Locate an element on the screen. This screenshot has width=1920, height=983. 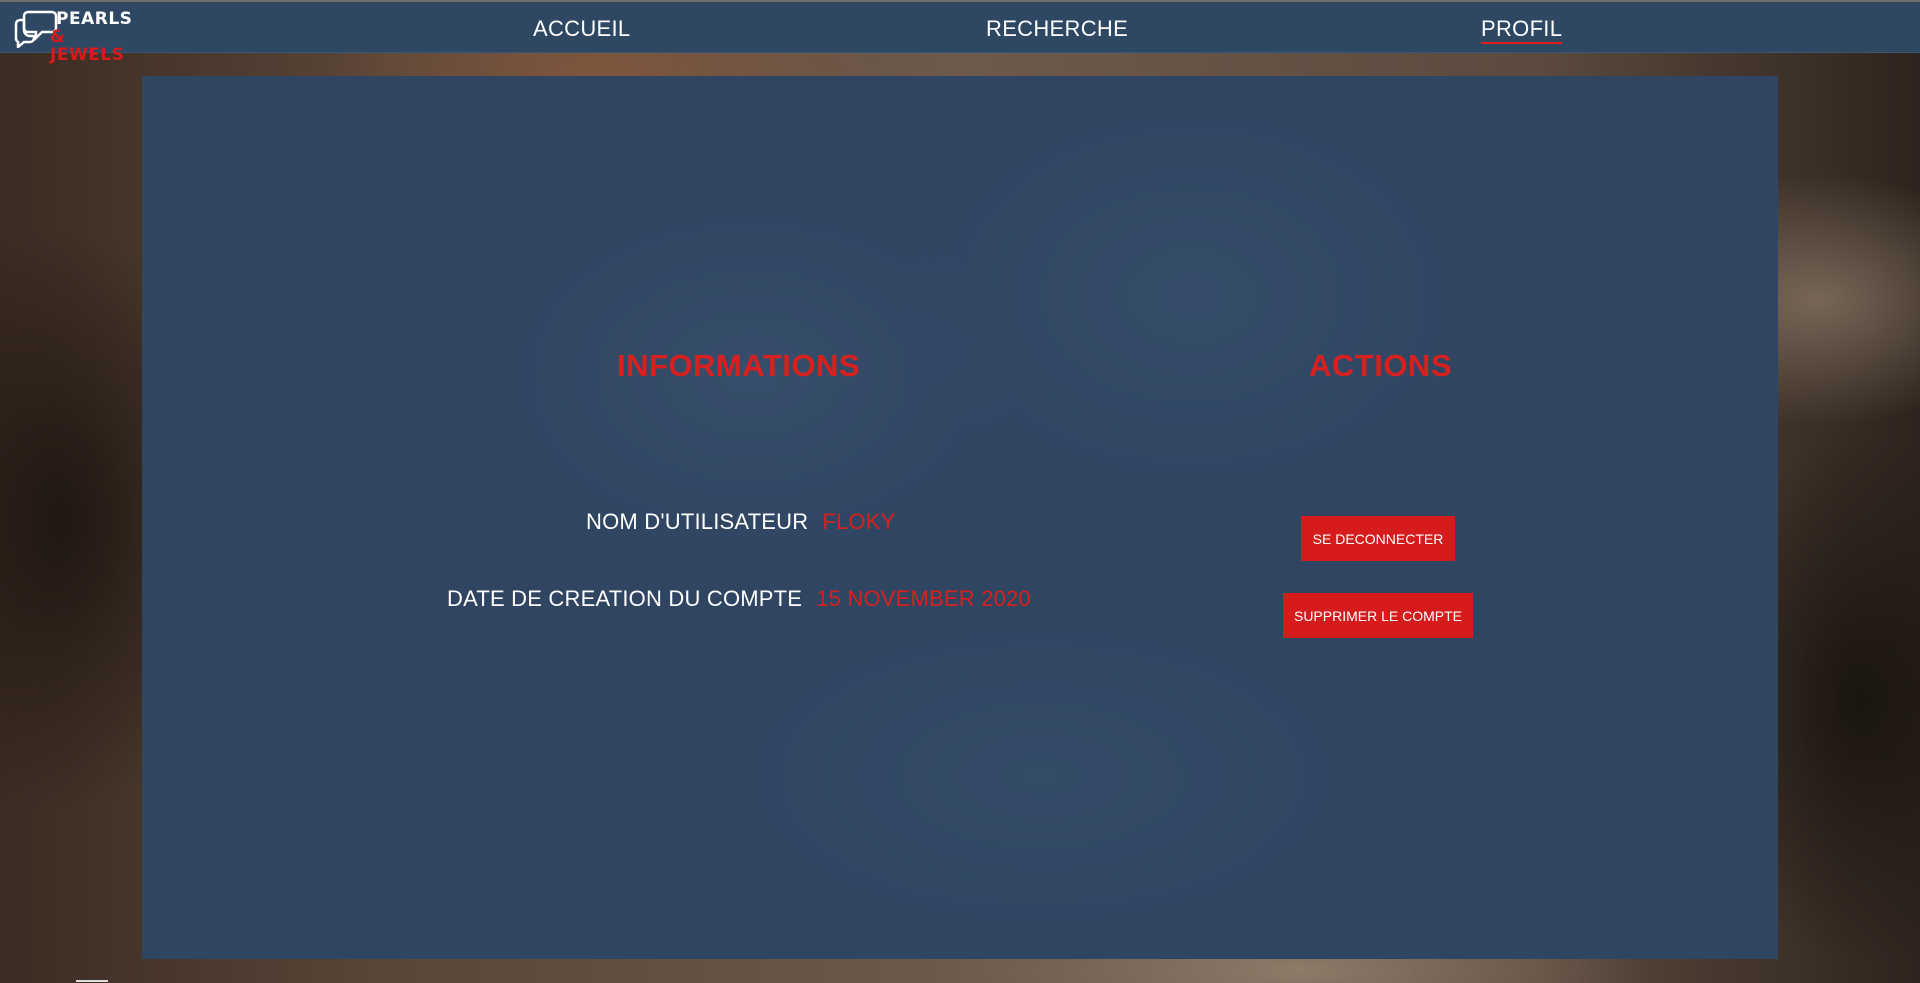
informations-heading: INFORMATIONS is located at coordinates (739, 365).